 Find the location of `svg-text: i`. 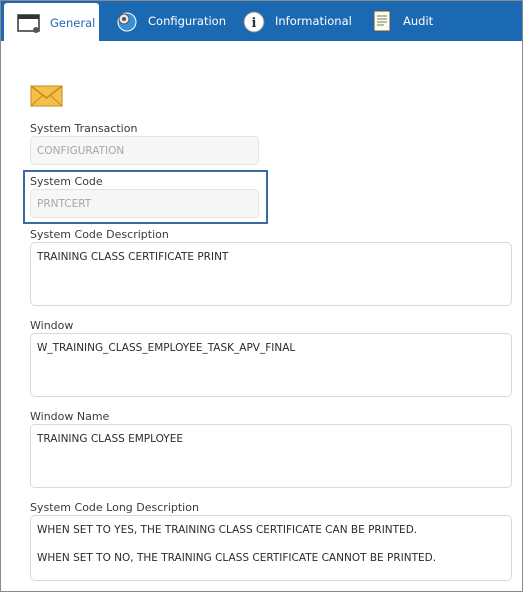

svg-text: i is located at coordinates (254, 23).